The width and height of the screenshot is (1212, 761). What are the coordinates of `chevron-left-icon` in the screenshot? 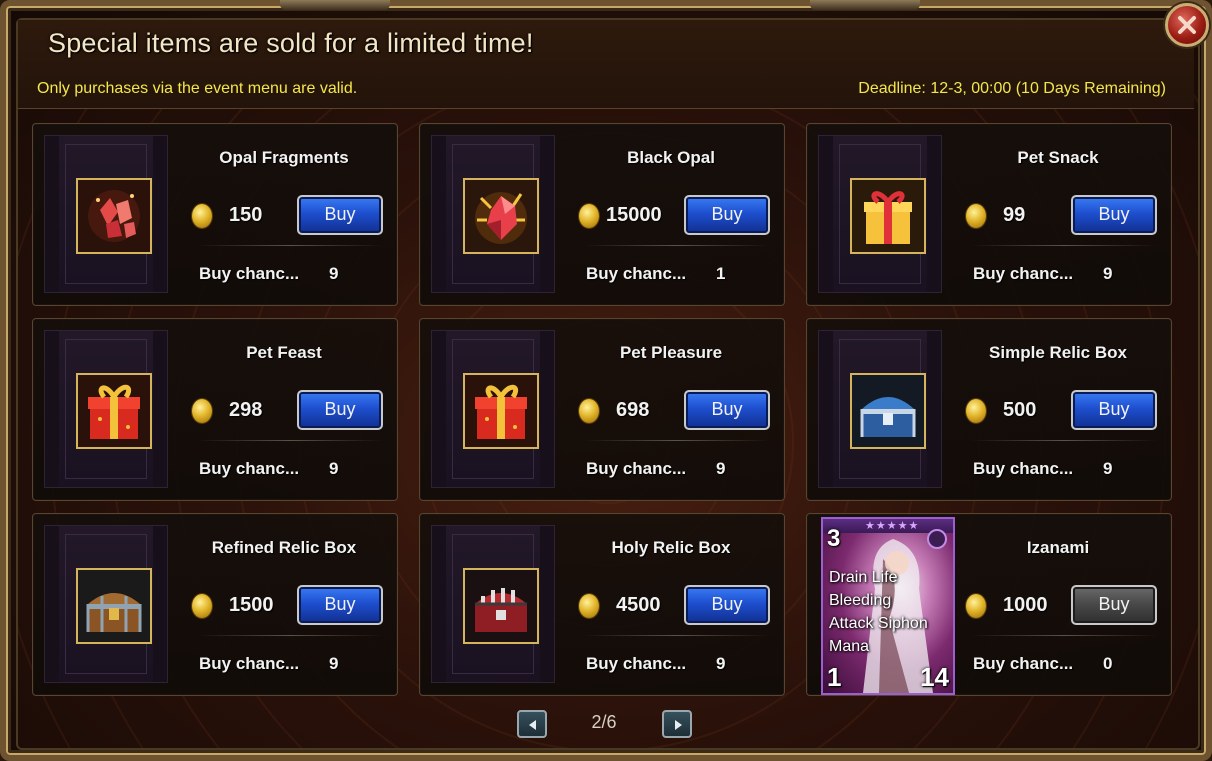 It's located at (532, 725).